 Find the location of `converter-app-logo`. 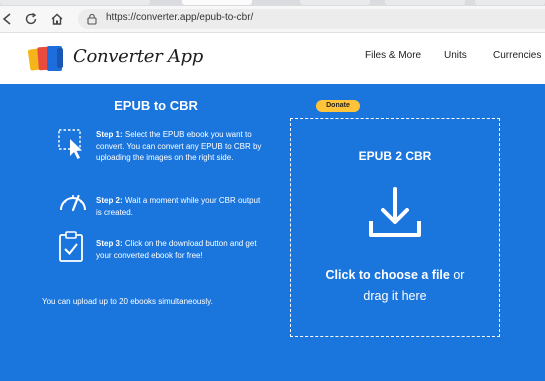

converter-app-logo is located at coordinates (48, 59).